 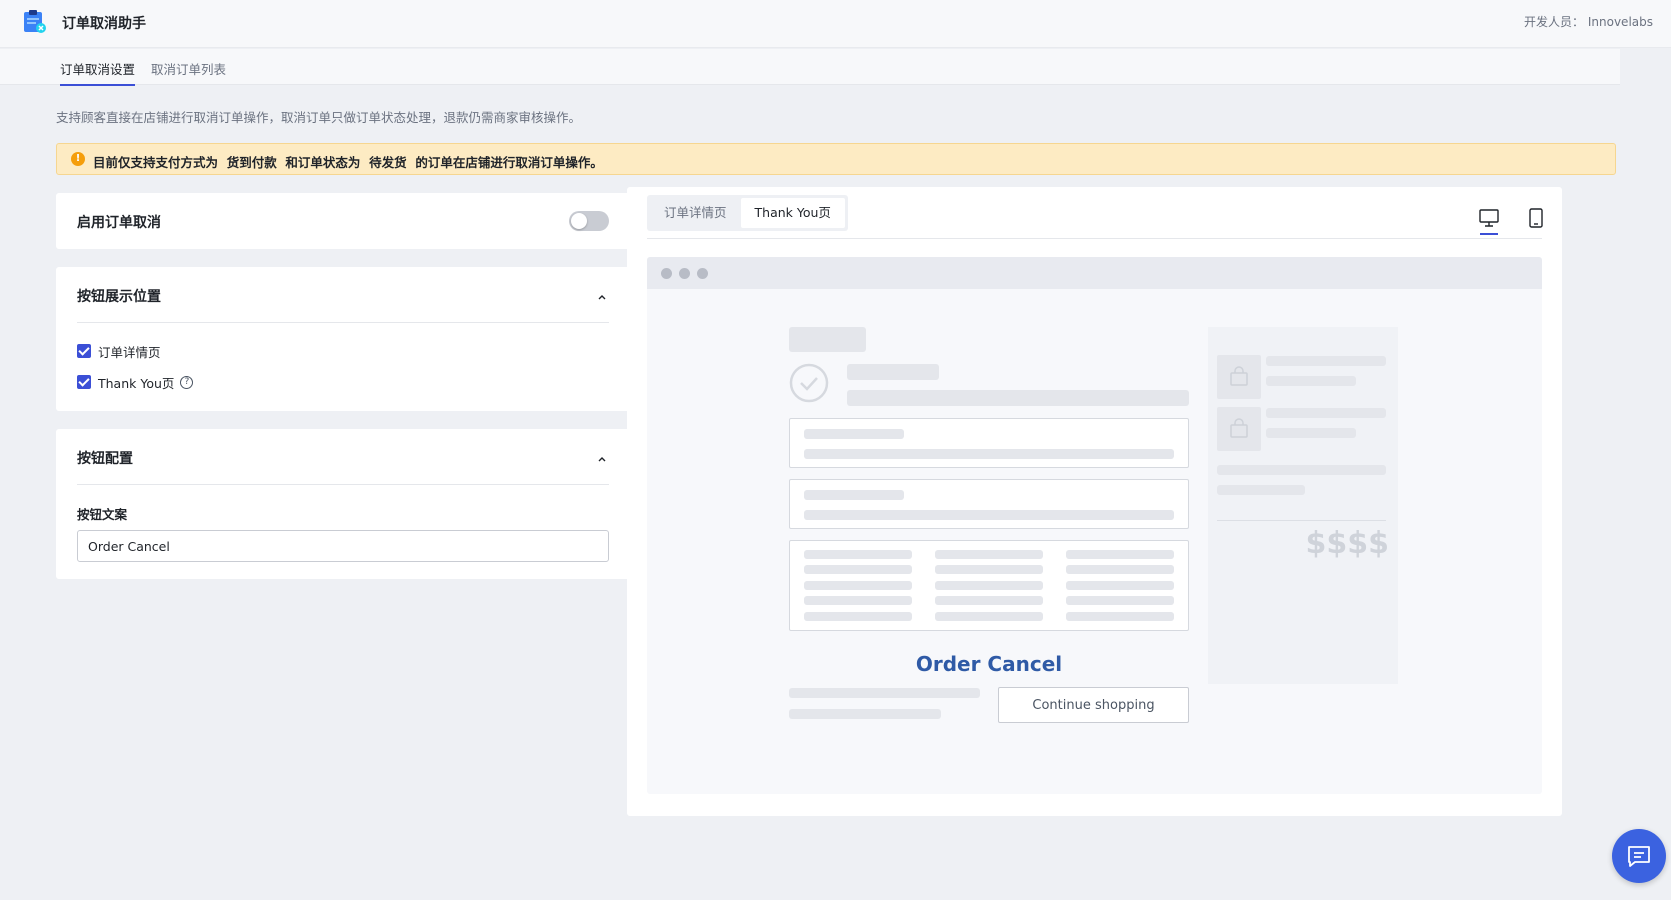 I want to click on tablet-icon, so click(x=1536, y=218).